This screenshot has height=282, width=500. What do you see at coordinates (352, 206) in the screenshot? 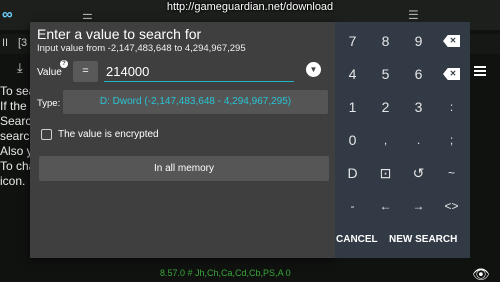
I see `key-5-0: -` at bounding box center [352, 206].